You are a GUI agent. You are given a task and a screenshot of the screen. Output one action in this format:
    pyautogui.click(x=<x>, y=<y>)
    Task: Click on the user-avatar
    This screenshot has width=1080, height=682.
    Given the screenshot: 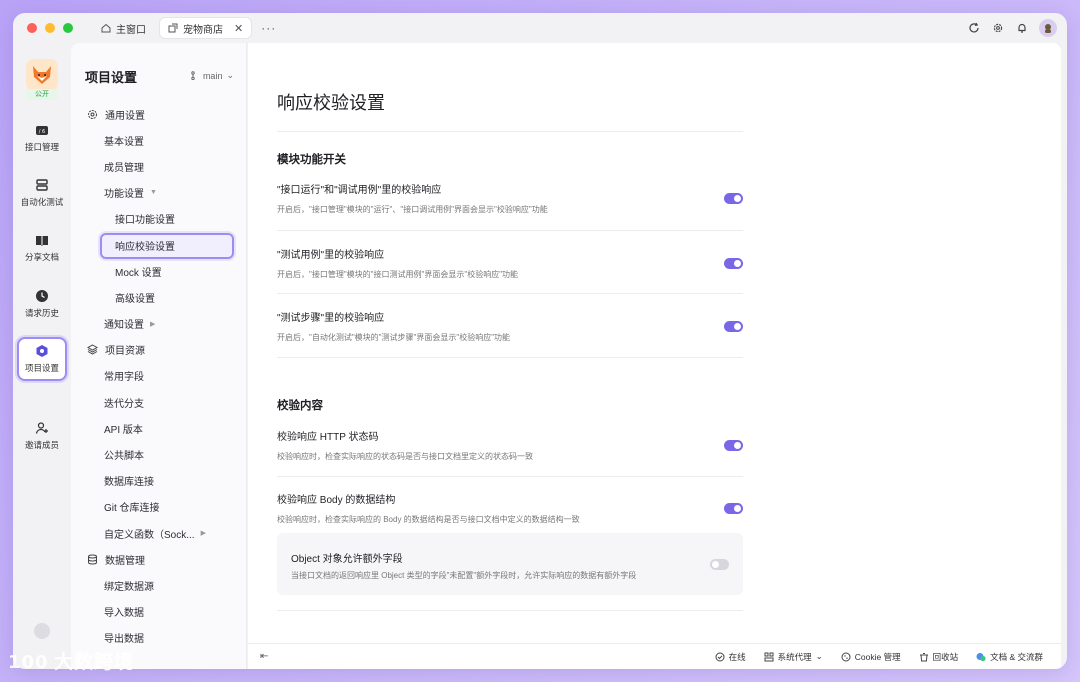 What is the action you would take?
    pyautogui.click(x=1048, y=28)
    